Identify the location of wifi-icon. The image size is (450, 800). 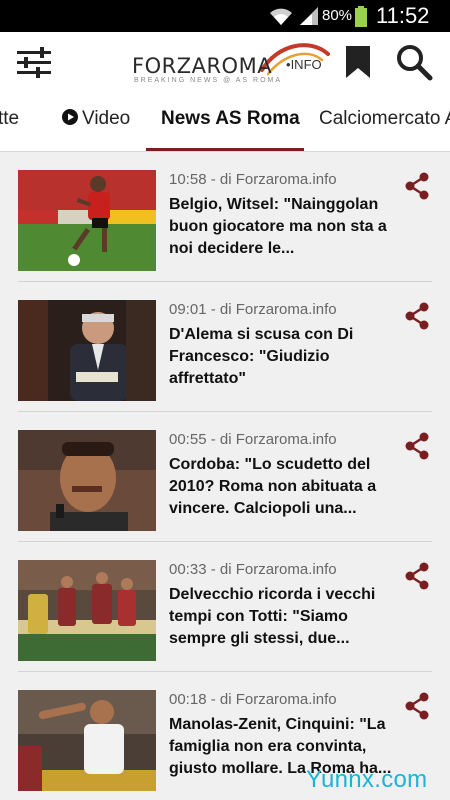
(281, 16).